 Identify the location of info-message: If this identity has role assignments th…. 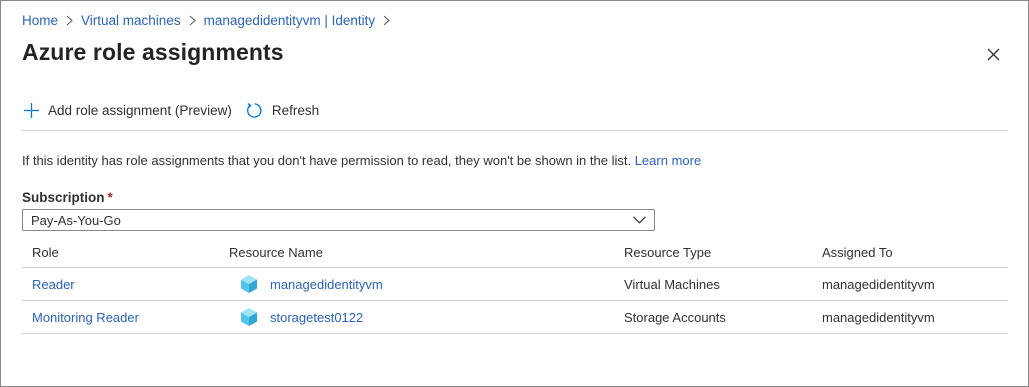
(361, 160).